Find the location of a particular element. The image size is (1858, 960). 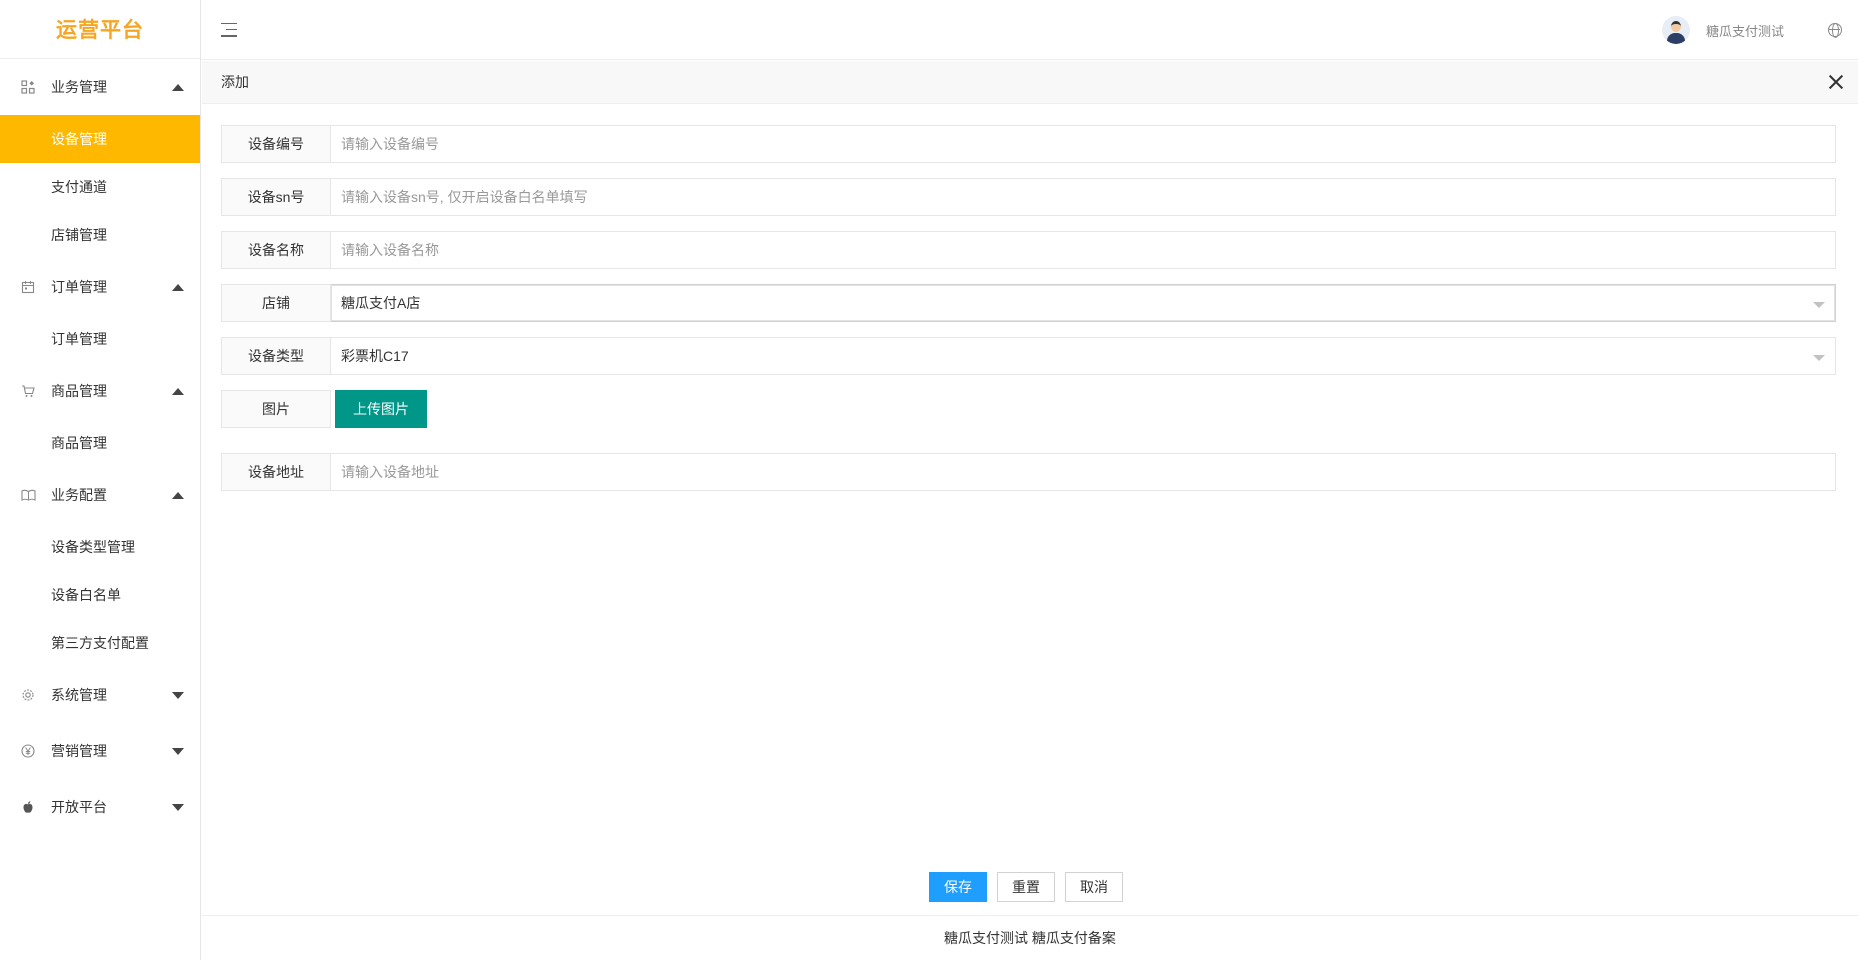

form-row-device-sn: 设备sn号 is located at coordinates (1028, 197).